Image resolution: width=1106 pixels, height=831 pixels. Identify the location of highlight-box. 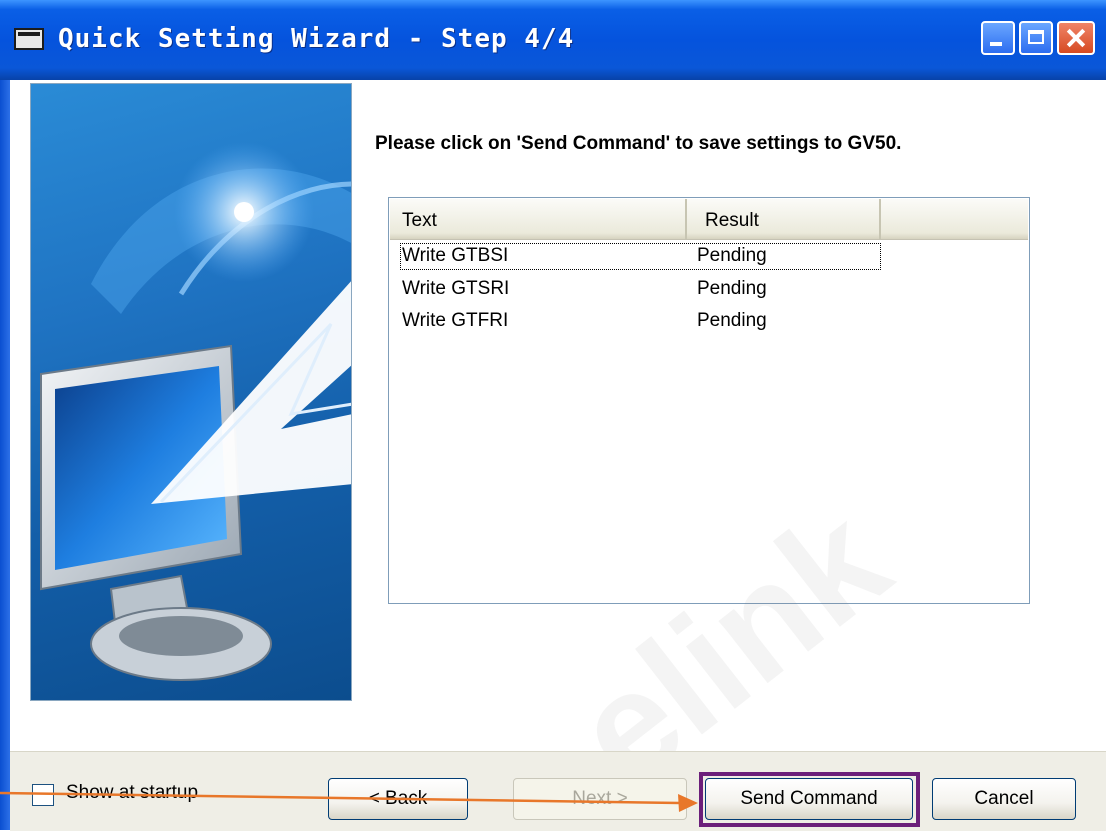
(809, 799).